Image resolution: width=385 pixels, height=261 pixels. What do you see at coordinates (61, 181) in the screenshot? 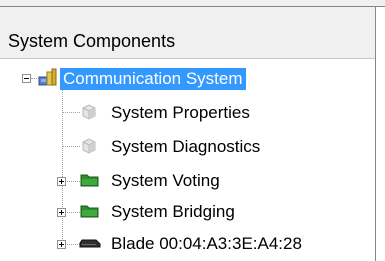
I see `expand-toggle-system-voting` at bounding box center [61, 181].